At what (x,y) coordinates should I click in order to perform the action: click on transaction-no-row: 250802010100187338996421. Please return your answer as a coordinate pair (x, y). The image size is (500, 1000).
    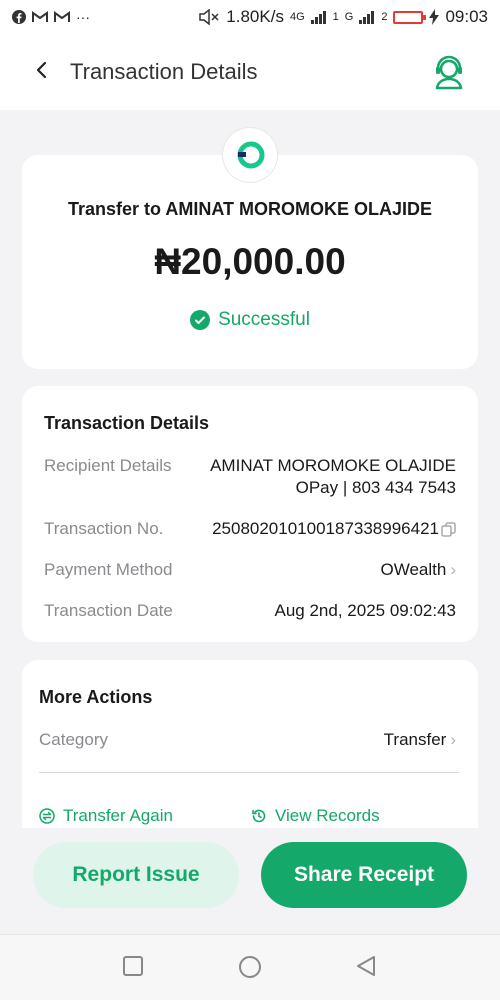
    Looking at the image, I should click on (334, 529).